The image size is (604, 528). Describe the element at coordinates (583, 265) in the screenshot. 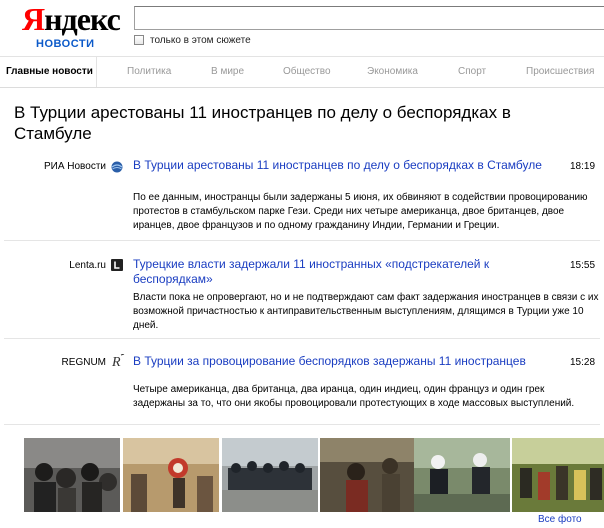

I see `item-time: 15:55` at that location.